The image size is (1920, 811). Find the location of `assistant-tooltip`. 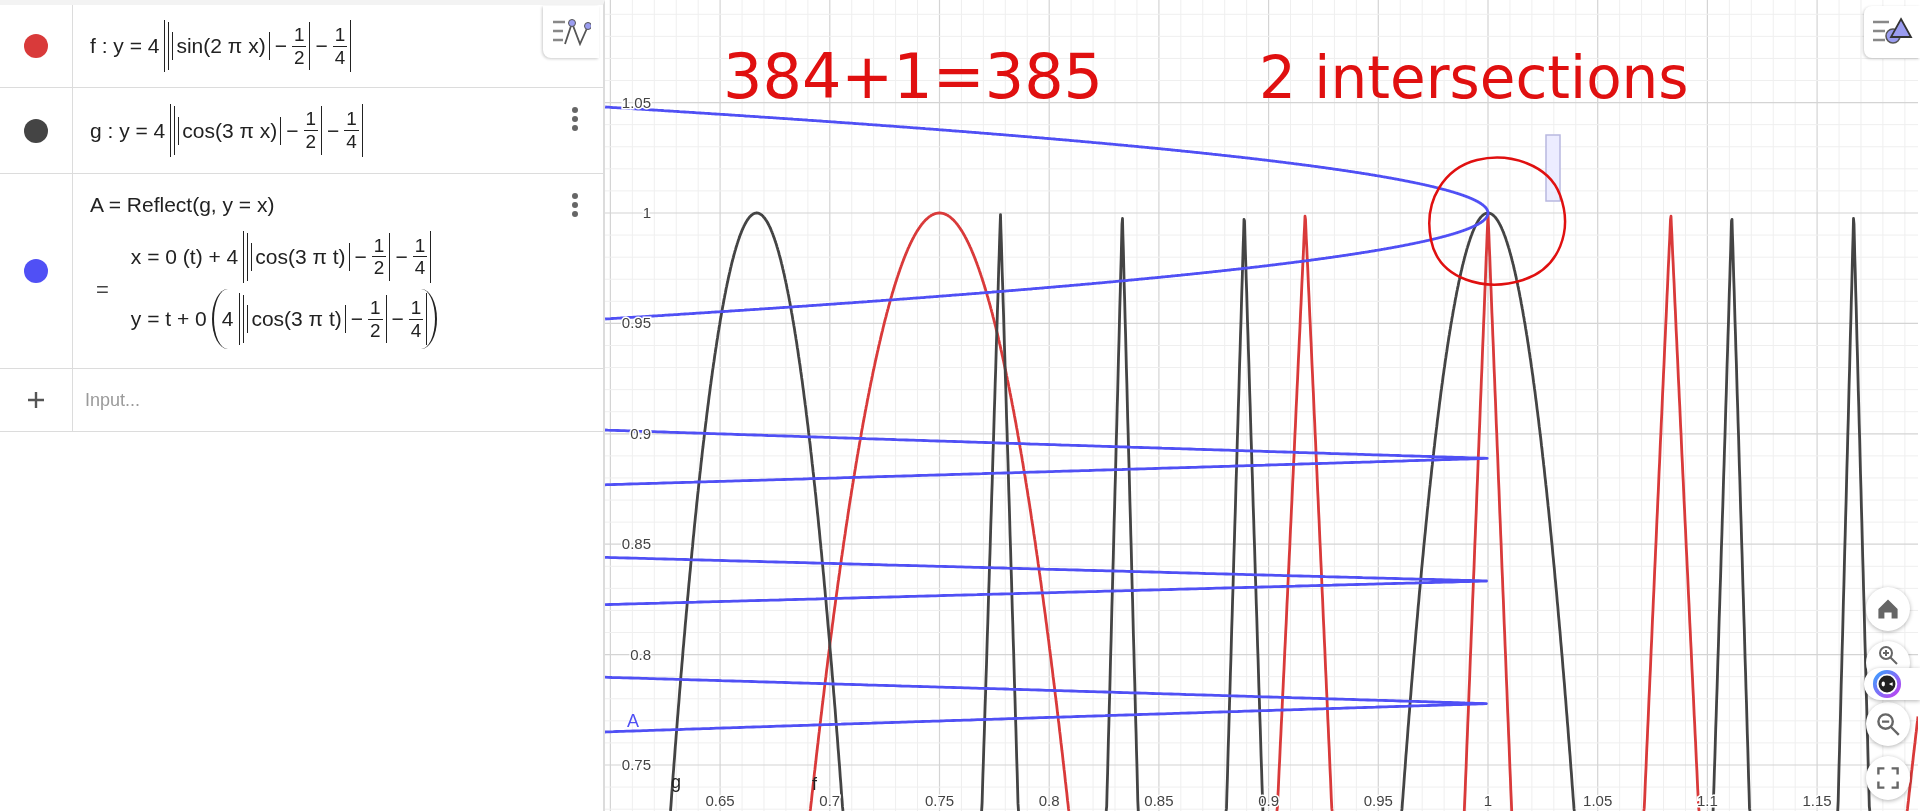

assistant-tooltip is located at coordinates (1892, 684).